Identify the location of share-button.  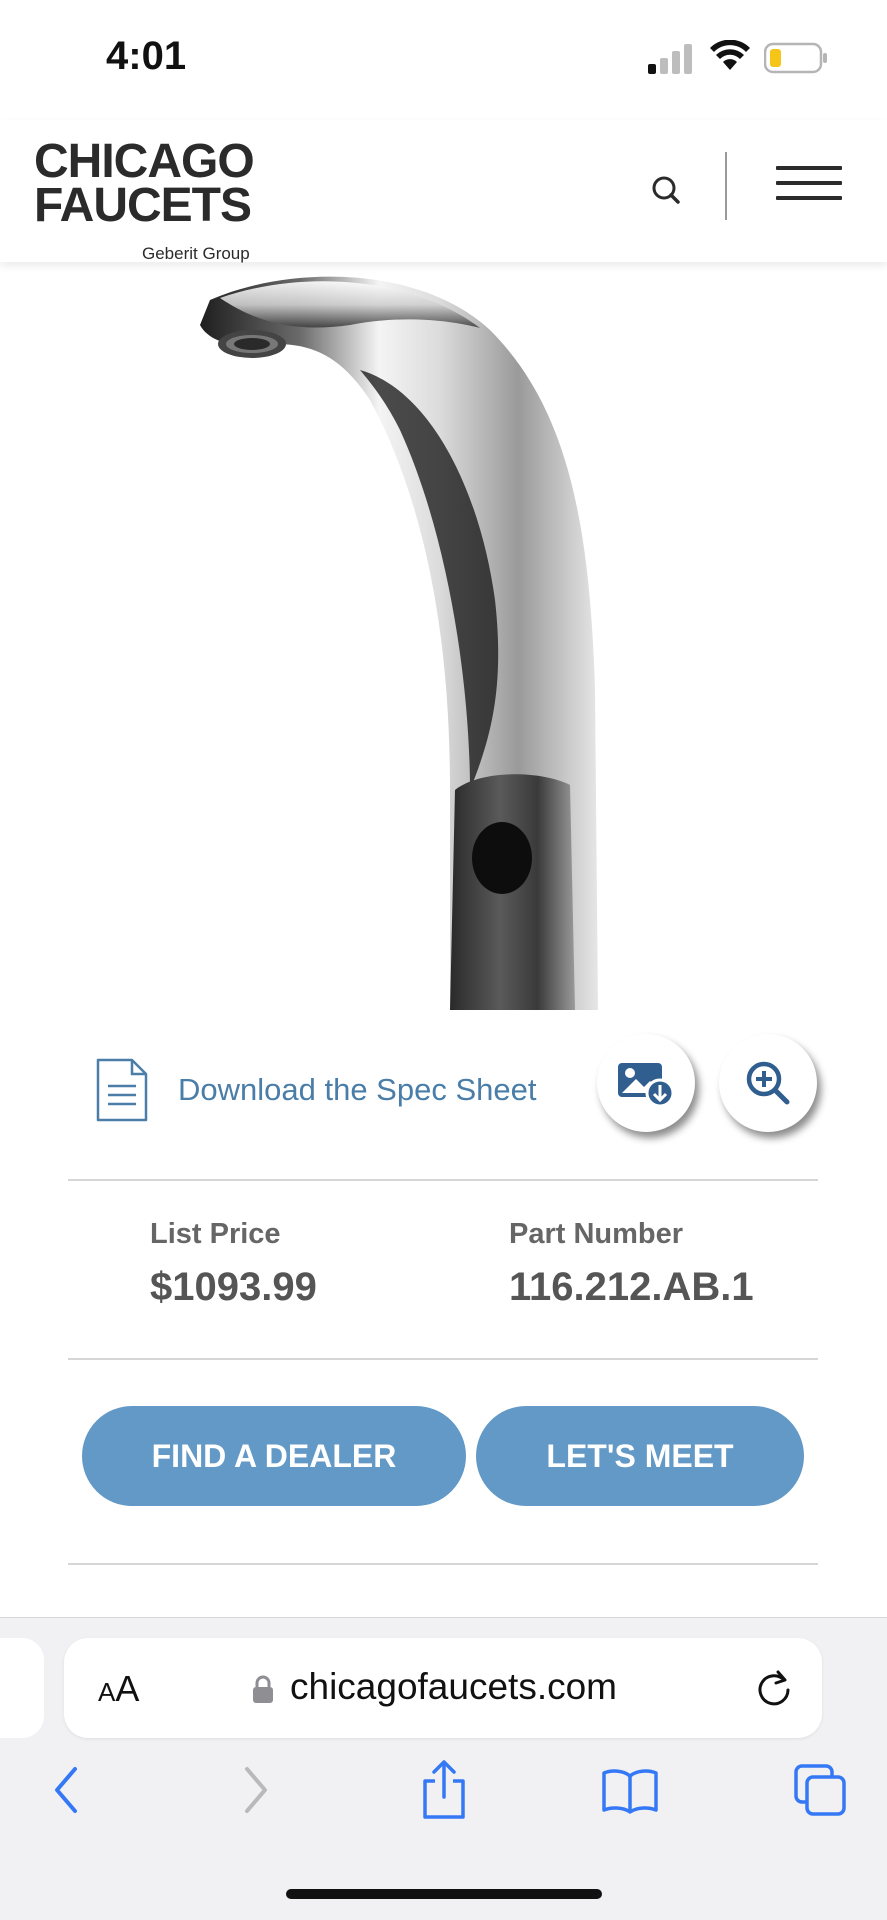
(444, 1790).